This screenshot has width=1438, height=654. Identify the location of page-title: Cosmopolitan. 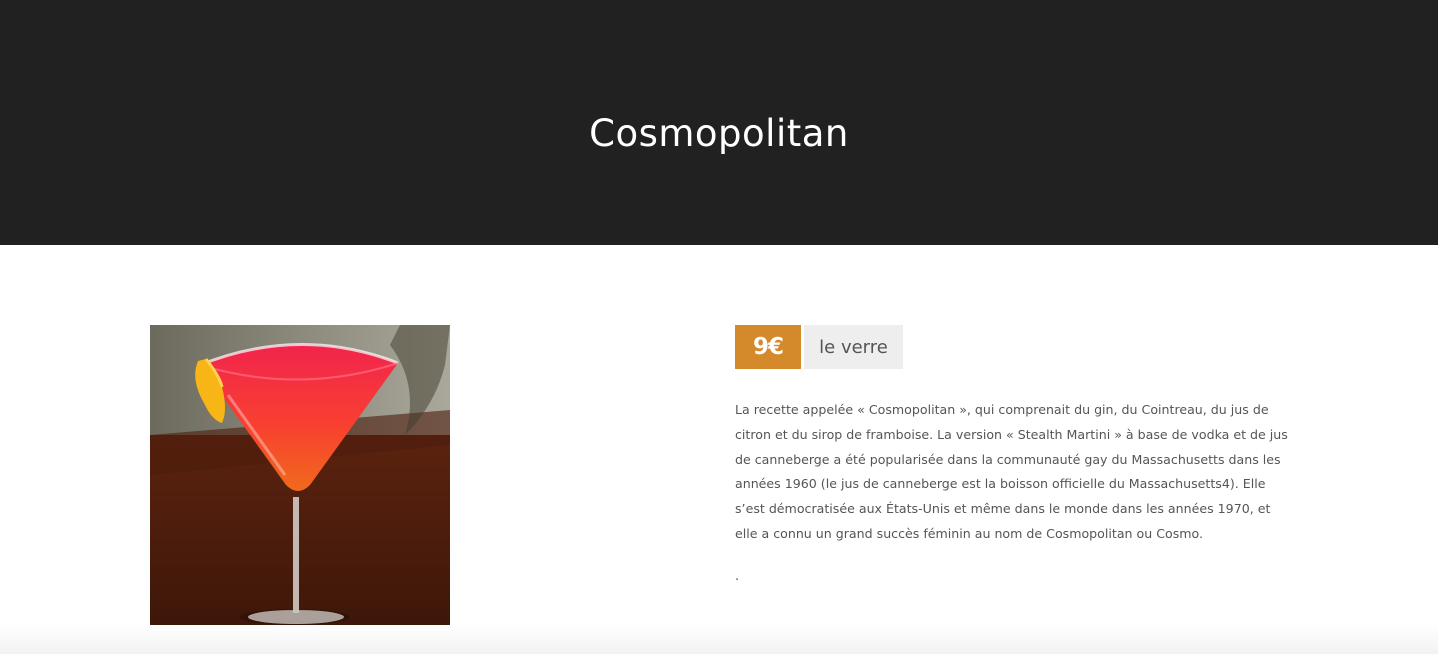
(719, 133).